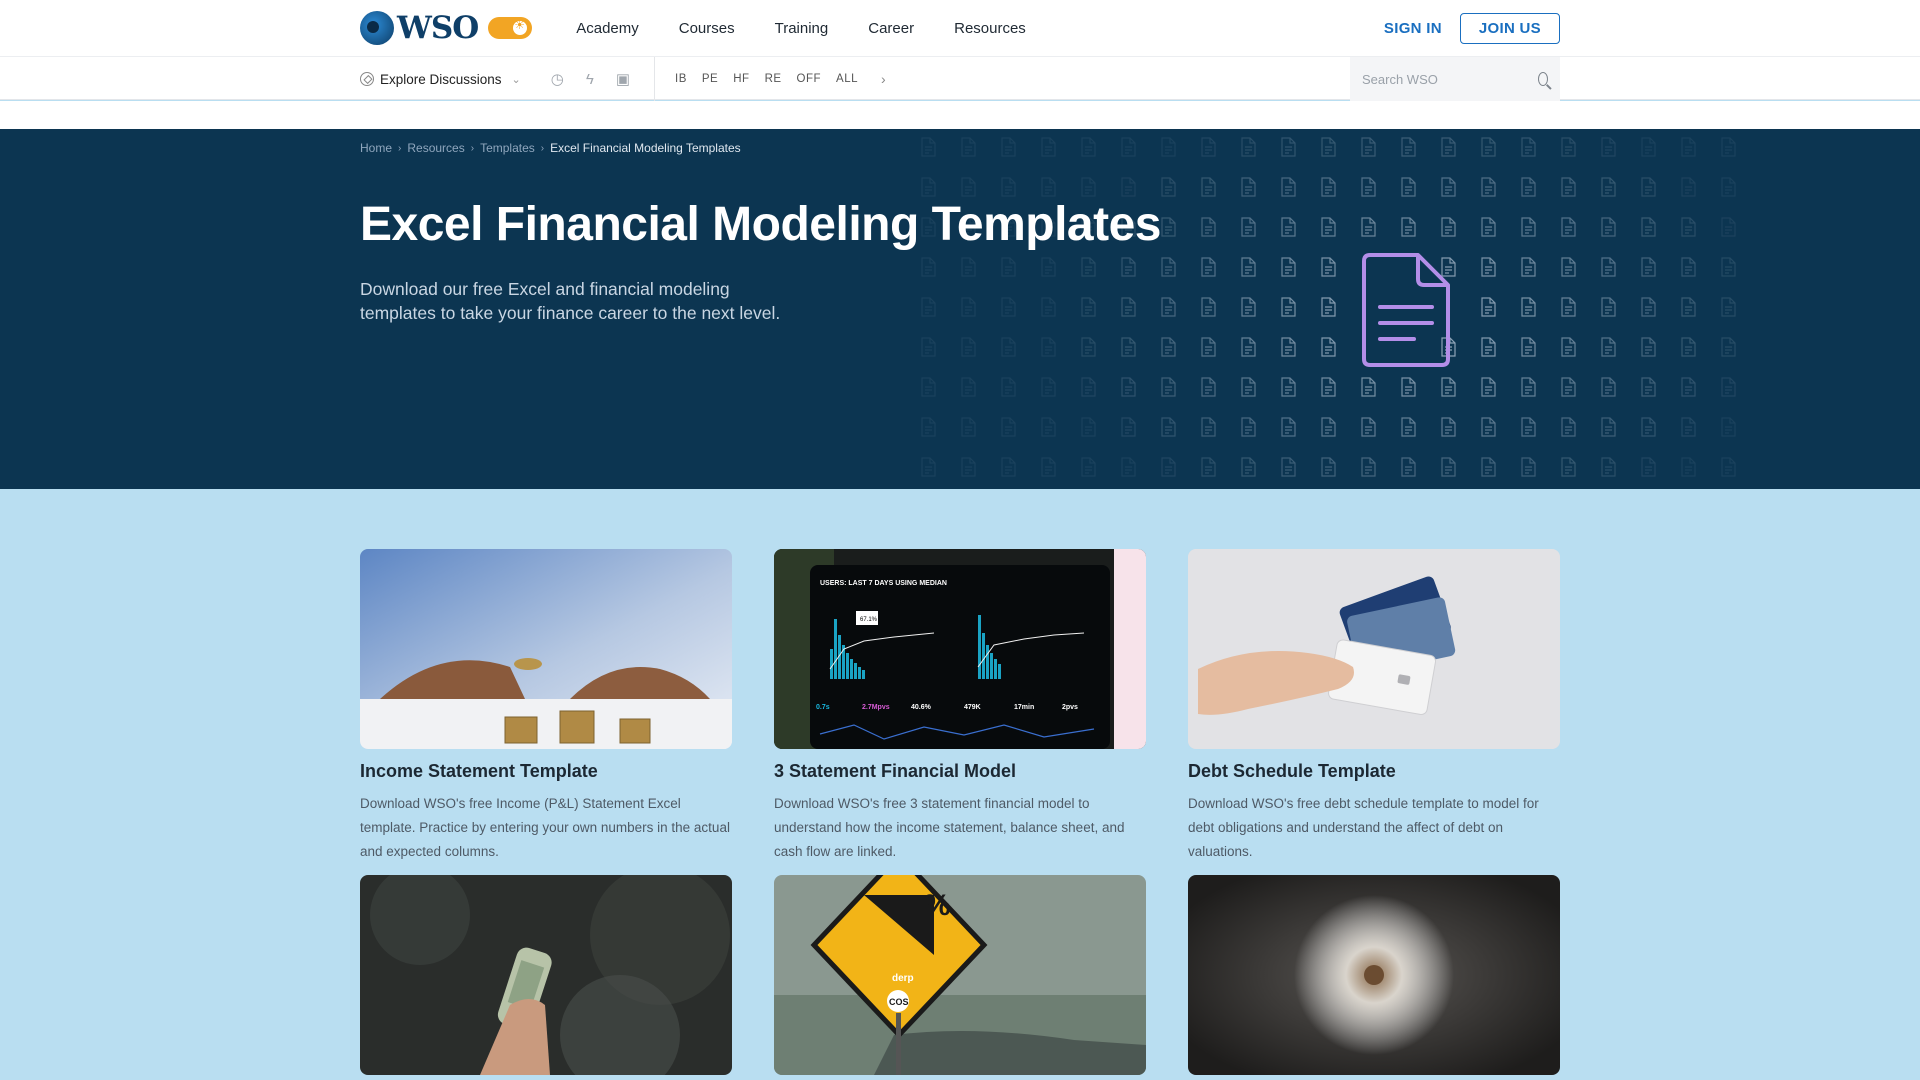 The image size is (1920, 1080). Describe the element at coordinates (891, 28) in the screenshot. I see `nav-career: Career` at that location.